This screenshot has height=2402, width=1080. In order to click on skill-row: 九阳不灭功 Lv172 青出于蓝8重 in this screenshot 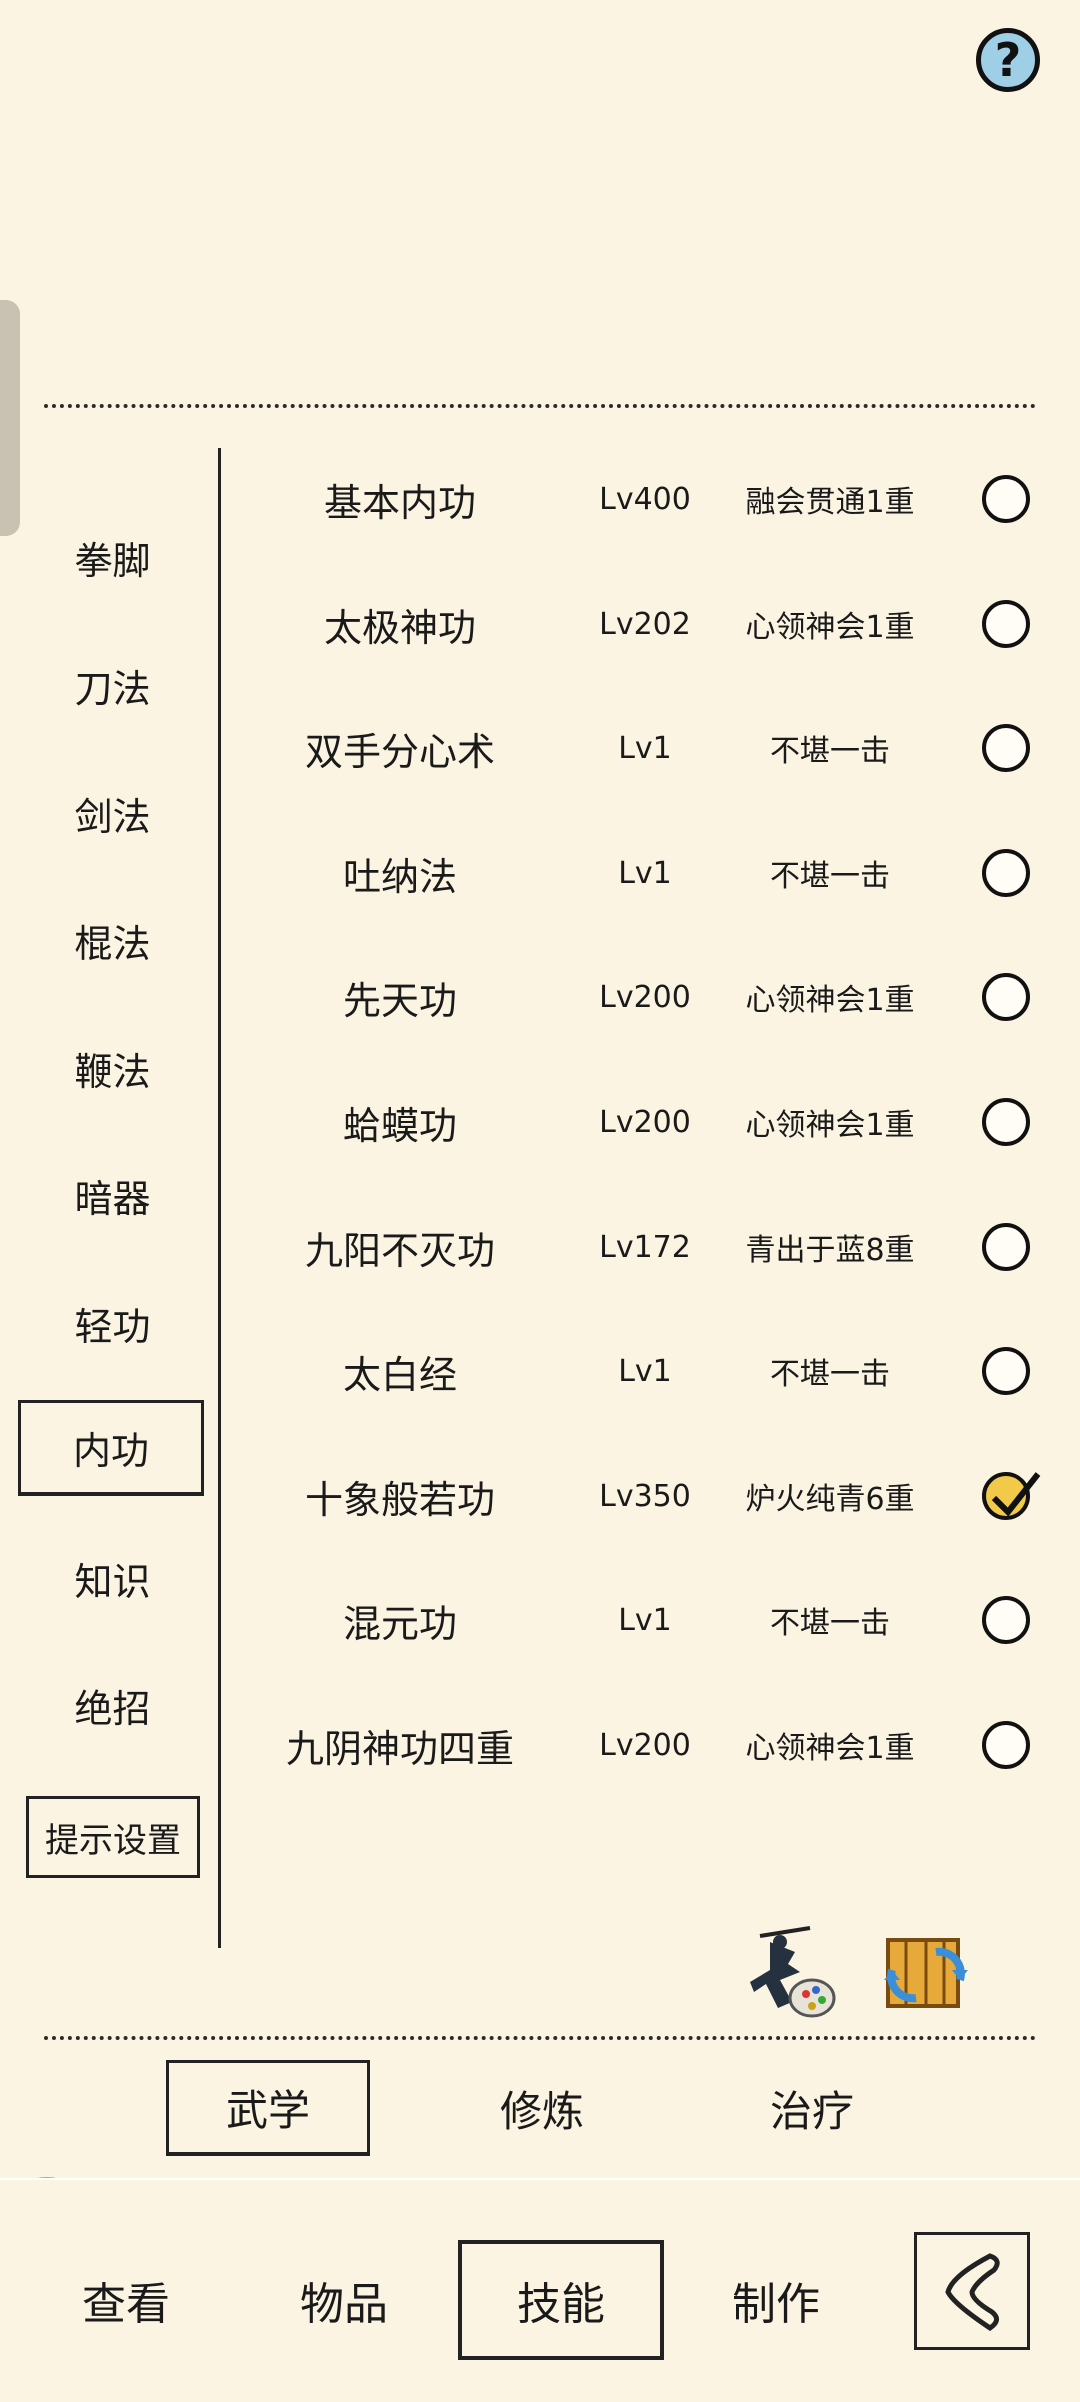, I will do `click(640, 1247)`.